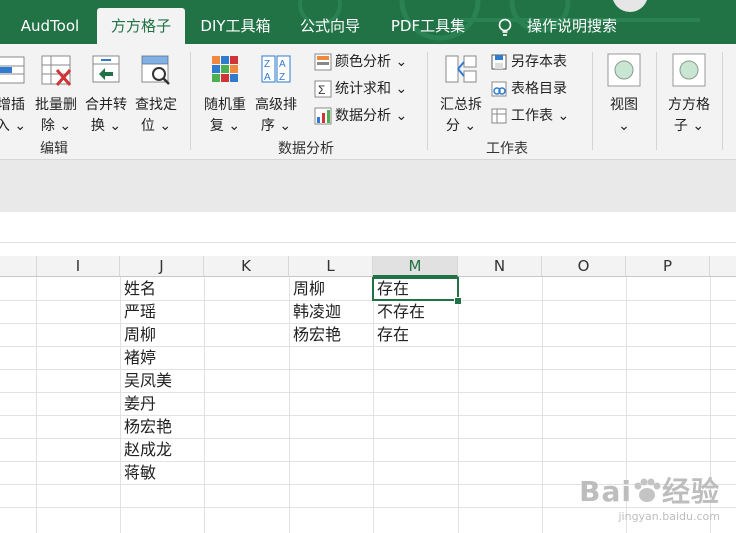  Describe the element at coordinates (624, 105) in the screenshot. I see `view-label-1: 视图` at that location.